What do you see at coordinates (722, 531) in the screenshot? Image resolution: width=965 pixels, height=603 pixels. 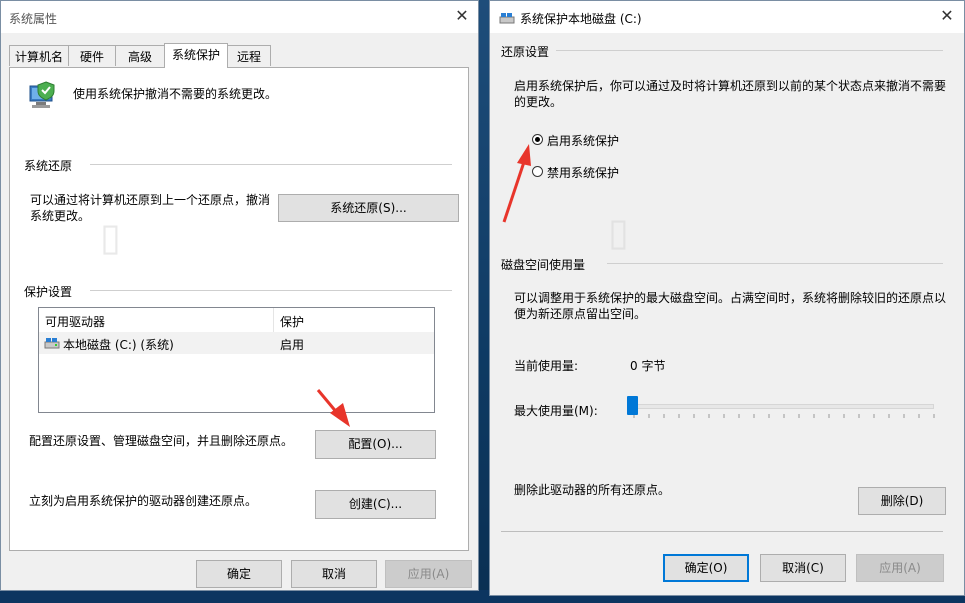 I see `footer-divider` at bounding box center [722, 531].